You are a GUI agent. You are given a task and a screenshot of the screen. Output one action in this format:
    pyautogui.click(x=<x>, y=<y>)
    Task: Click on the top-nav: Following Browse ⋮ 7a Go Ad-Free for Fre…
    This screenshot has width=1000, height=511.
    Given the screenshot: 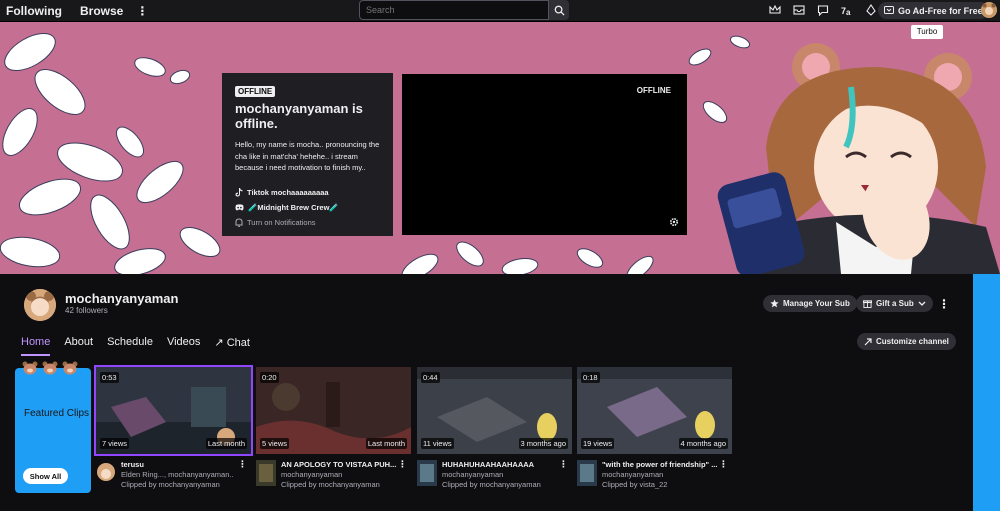 What is the action you would take?
    pyautogui.click(x=500, y=11)
    